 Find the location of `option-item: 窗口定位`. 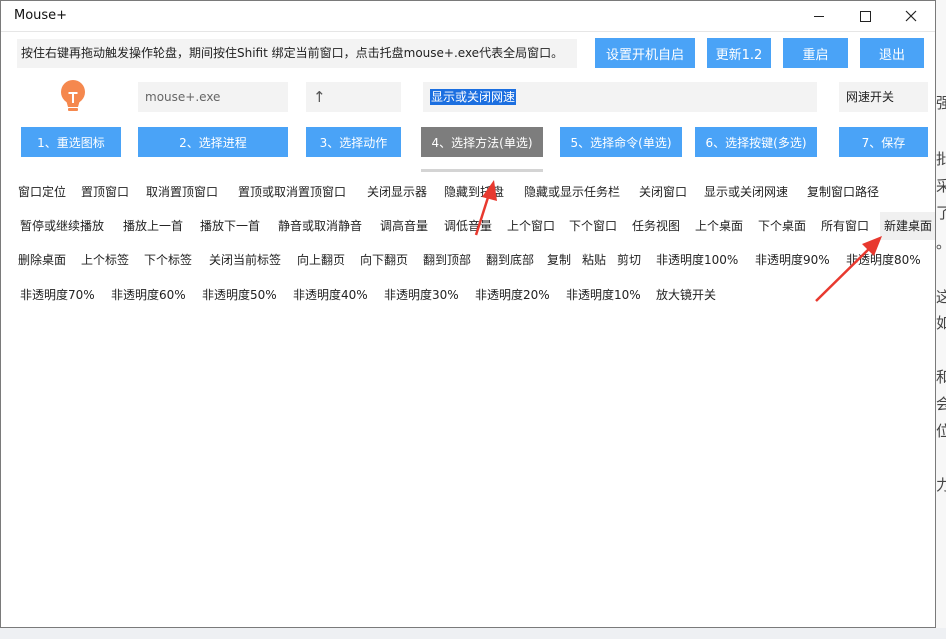

option-item: 窗口定位 is located at coordinates (42, 192).